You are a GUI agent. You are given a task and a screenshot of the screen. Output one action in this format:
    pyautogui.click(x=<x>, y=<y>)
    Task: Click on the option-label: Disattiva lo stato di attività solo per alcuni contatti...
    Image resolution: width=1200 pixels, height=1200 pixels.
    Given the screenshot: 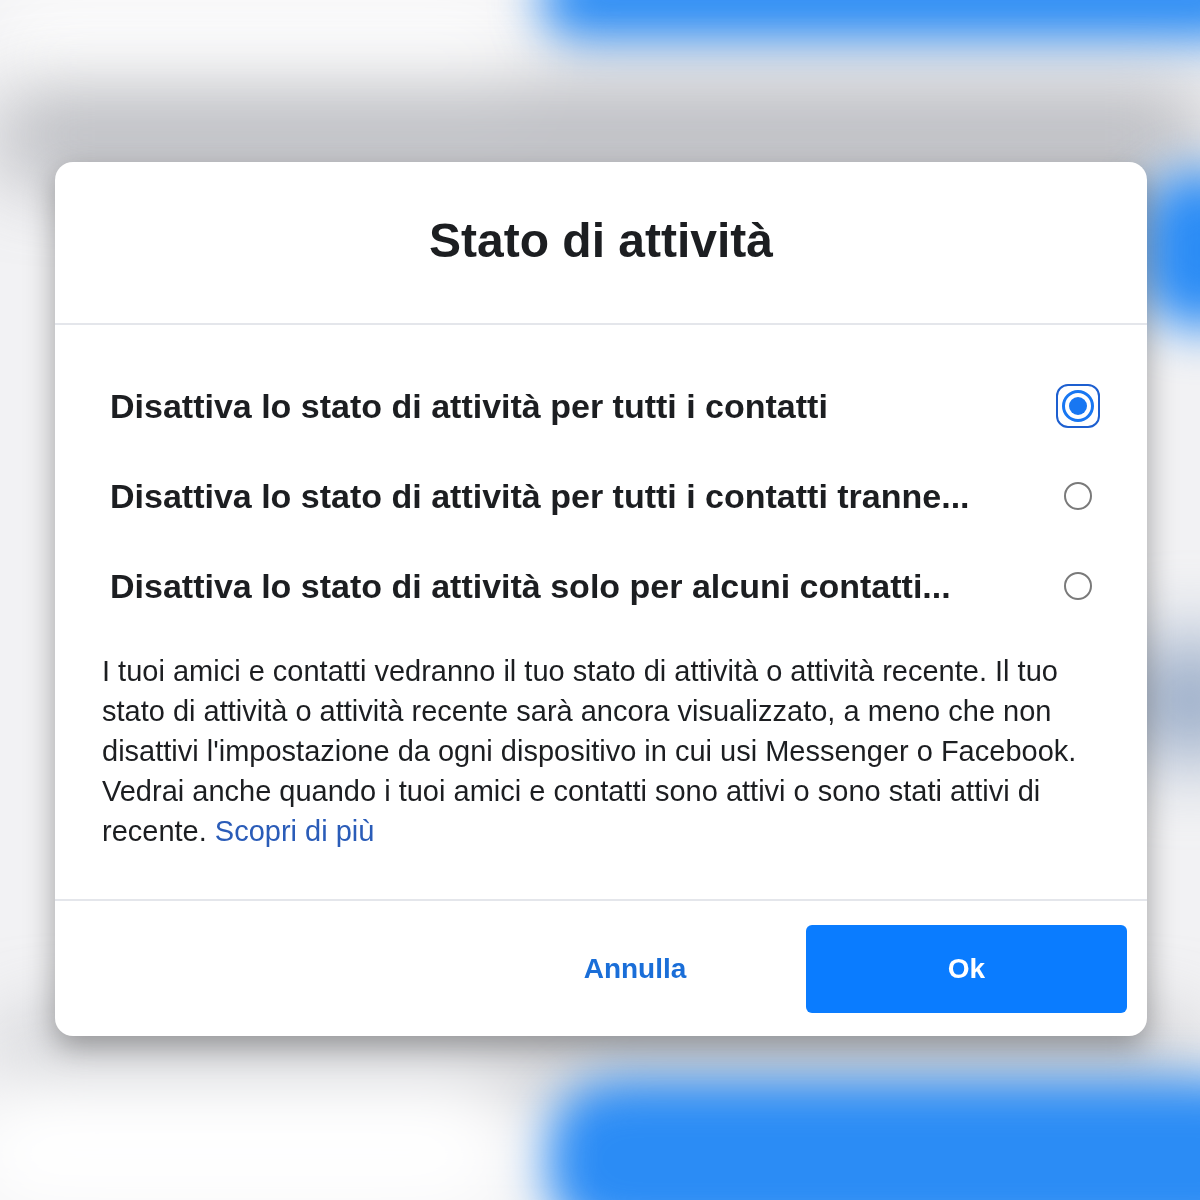 What is the action you would take?
    pyautogui.click(x=530, y=586)
    